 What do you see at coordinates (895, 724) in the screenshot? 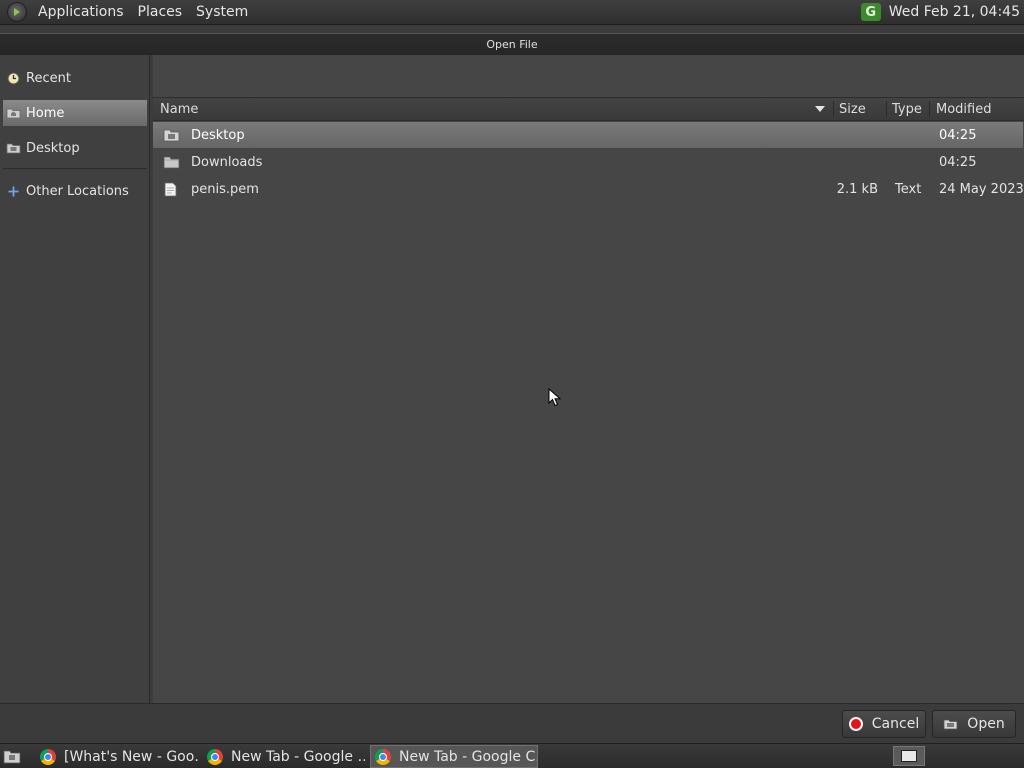
I see `cancel-button-label: Cancel` at bounding box center [895, 724].